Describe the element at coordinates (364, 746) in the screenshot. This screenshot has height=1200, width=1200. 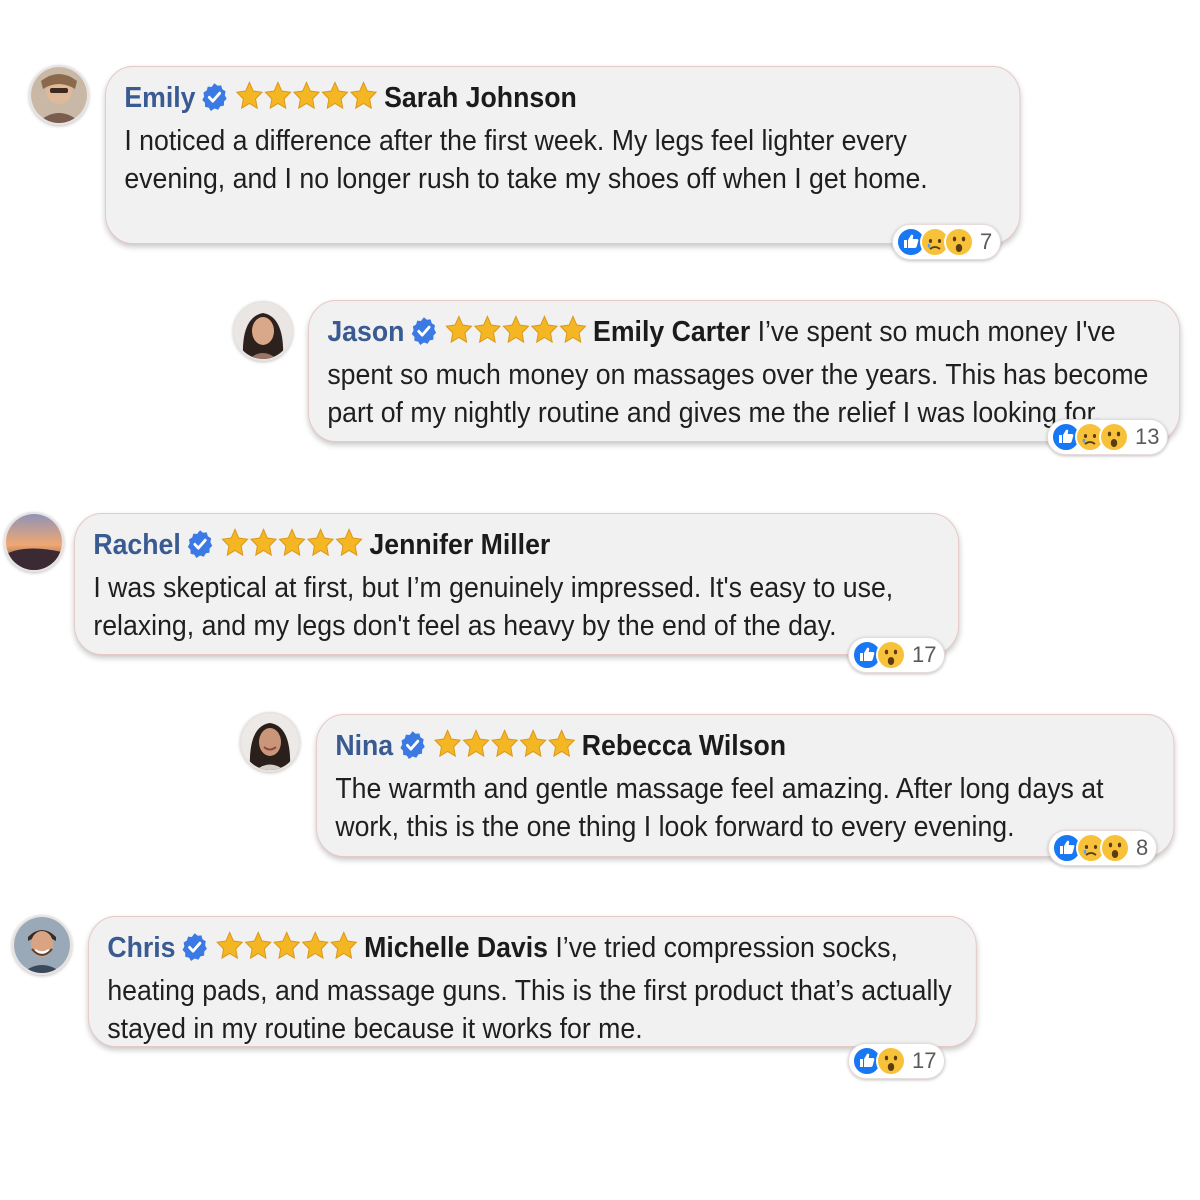
I see `commenter-name: Nina` at that location.